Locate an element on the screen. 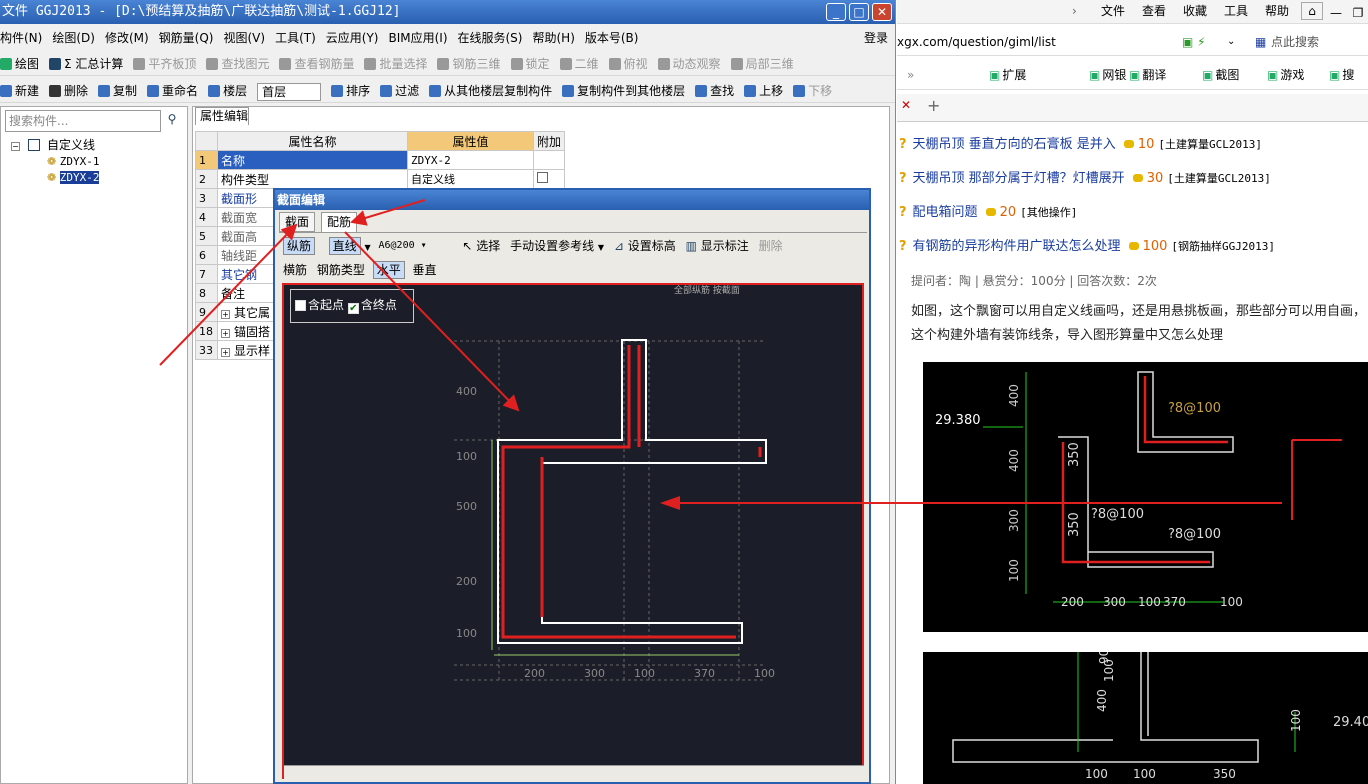  browser-search-input: 点此搜索 is located at coordinates (1295, 42).